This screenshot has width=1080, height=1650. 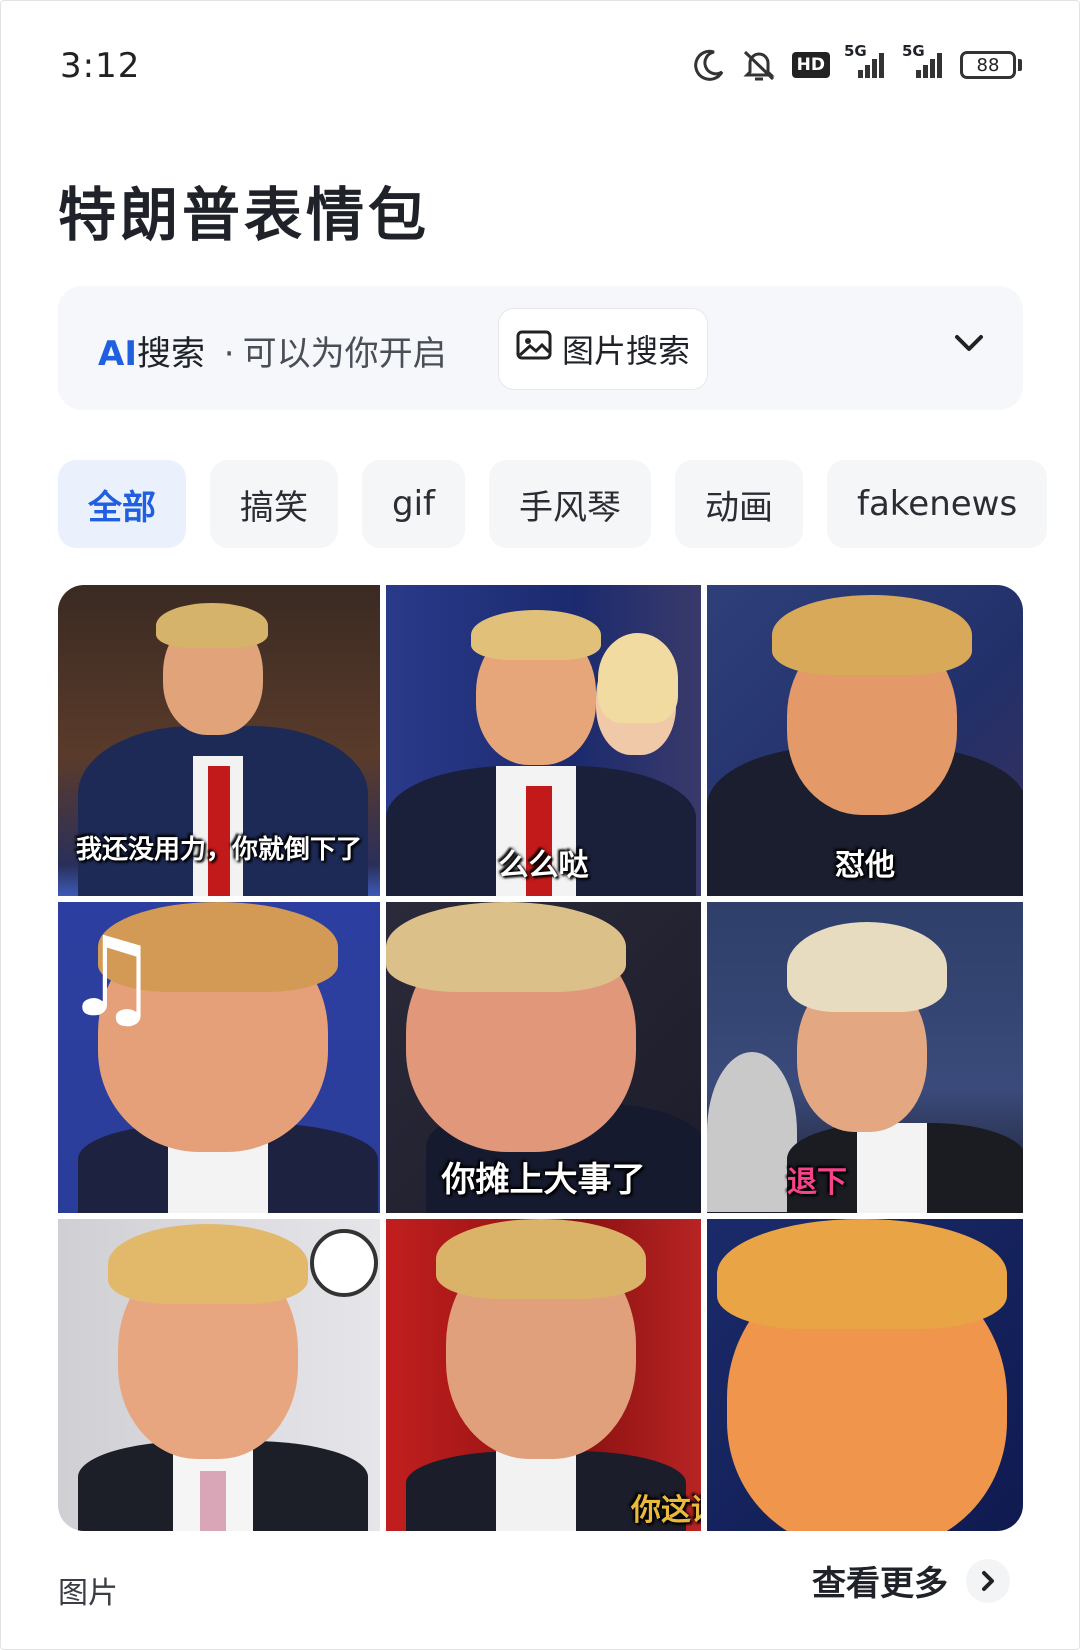 I want to click on image-search-button: 图片搜索, so click(x=603, y=349).